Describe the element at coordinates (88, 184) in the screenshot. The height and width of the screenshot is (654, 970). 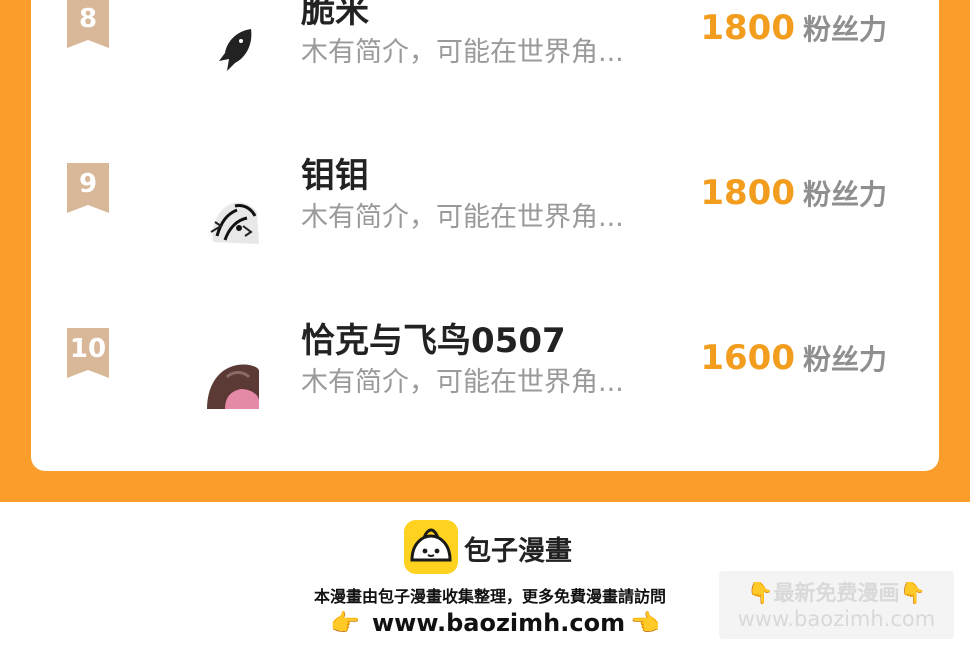
I see `rank-number: 9` at that location.